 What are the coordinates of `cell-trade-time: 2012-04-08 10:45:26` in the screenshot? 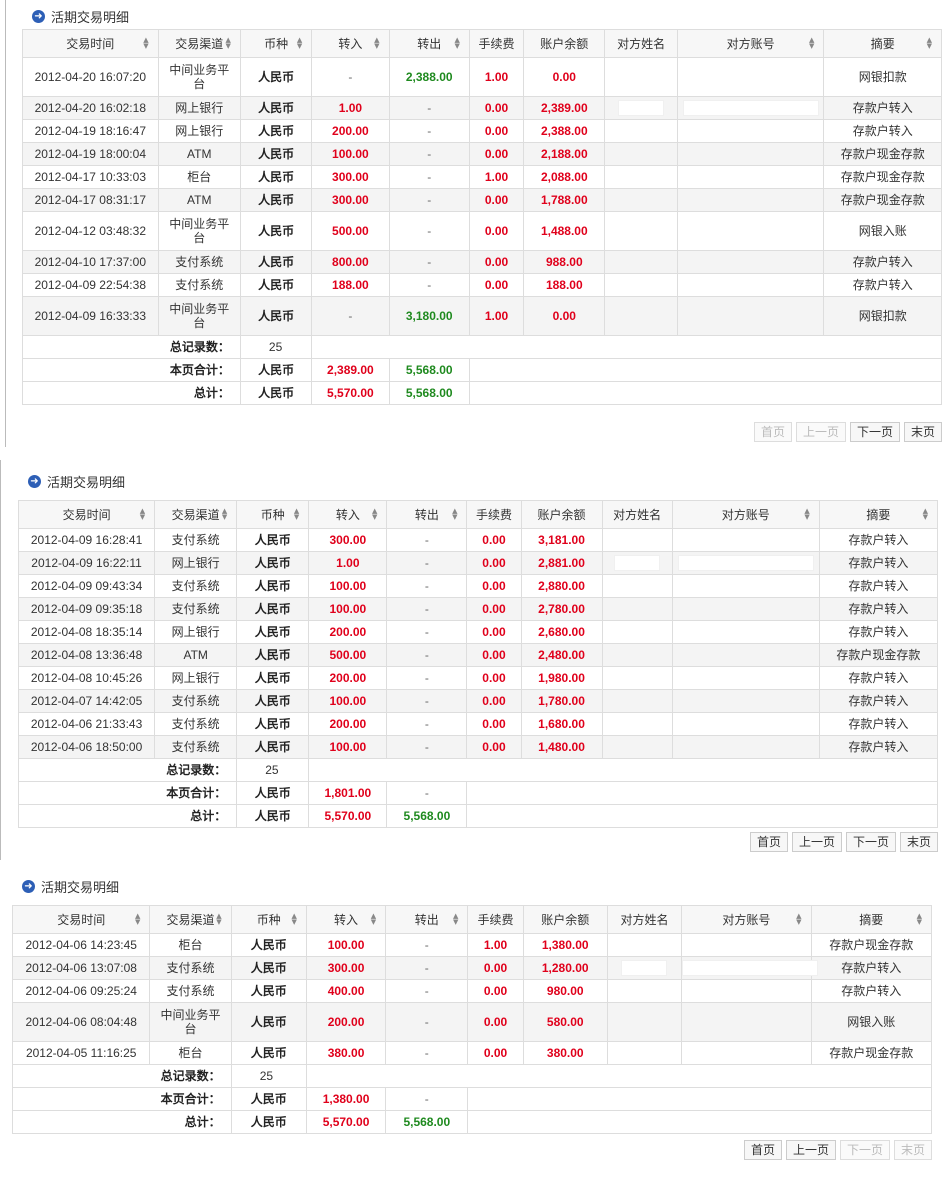 It's located at (86, 678).